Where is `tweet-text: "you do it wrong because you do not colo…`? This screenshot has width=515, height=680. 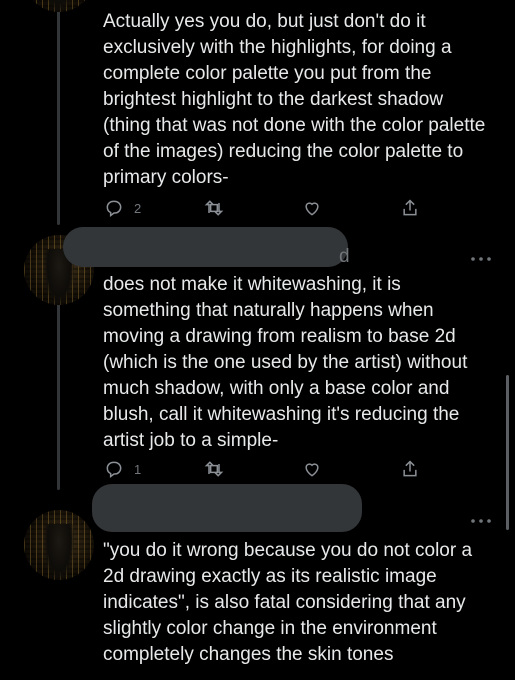
tweet-text: "you do it wrong because you do not colo… is located at coordinates (288, 602).